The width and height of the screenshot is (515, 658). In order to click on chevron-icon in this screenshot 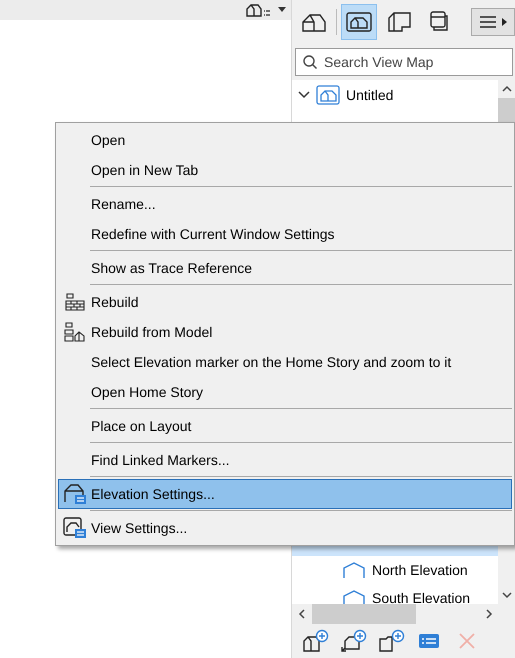, I will do `click(304, 95)`.